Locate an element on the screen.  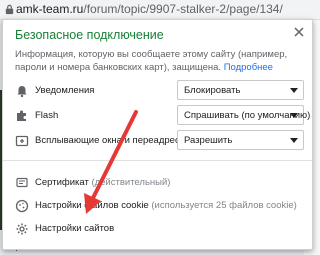
popup-window-icon is located at coordinates (22, 141).